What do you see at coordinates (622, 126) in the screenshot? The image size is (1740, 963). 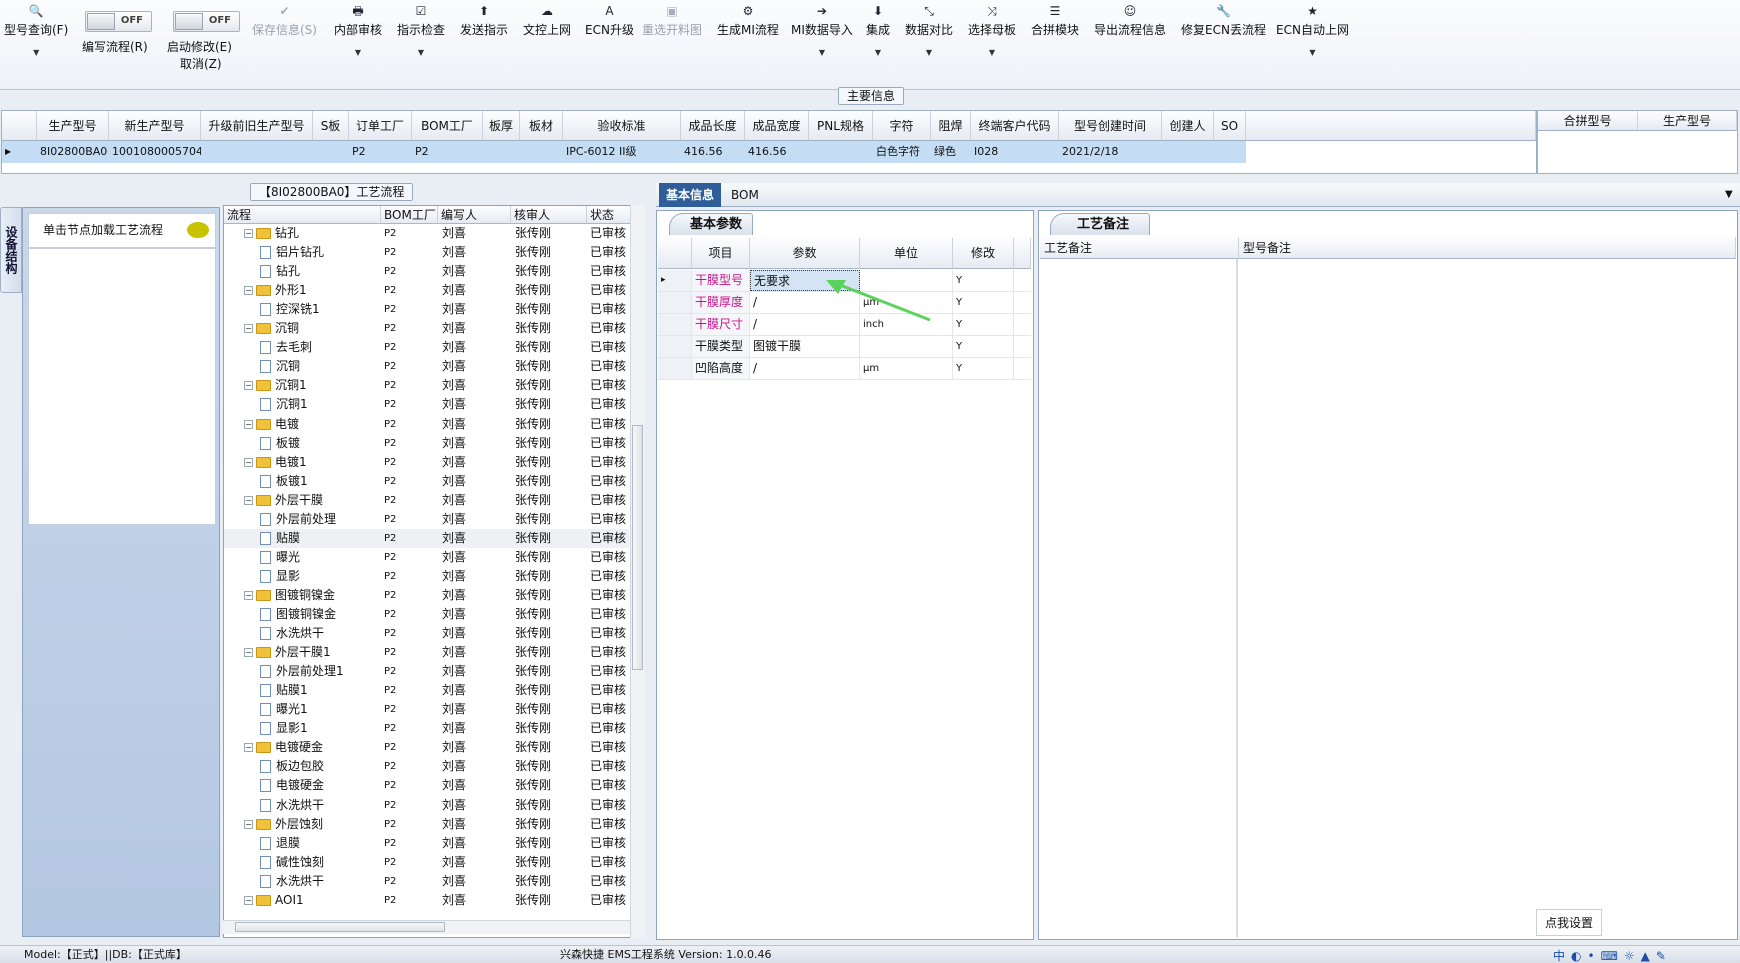 I see `col-header: 验收标准` at bounding box center [622, 126].